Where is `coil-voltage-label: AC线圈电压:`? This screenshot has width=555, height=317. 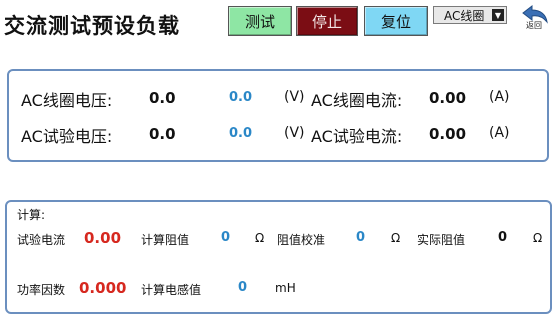
coil-voltage-label: AC线圈电压: is located at coordinates (67, 100).